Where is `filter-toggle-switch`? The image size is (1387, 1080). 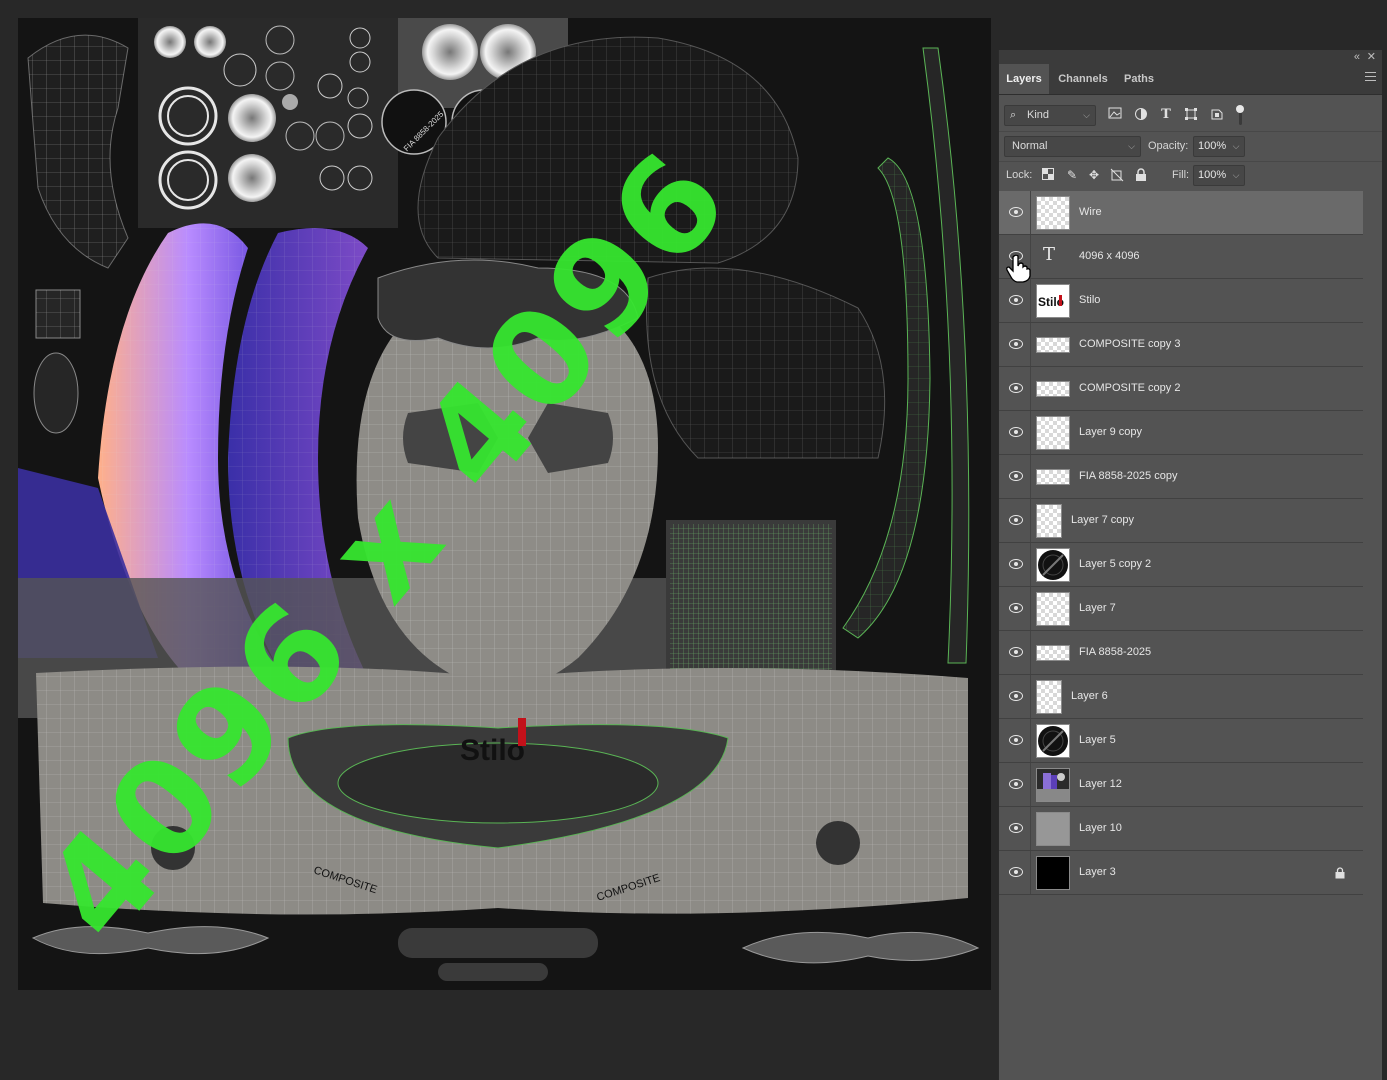 filter-toggle-switch is located at coordinates (1240, 115).